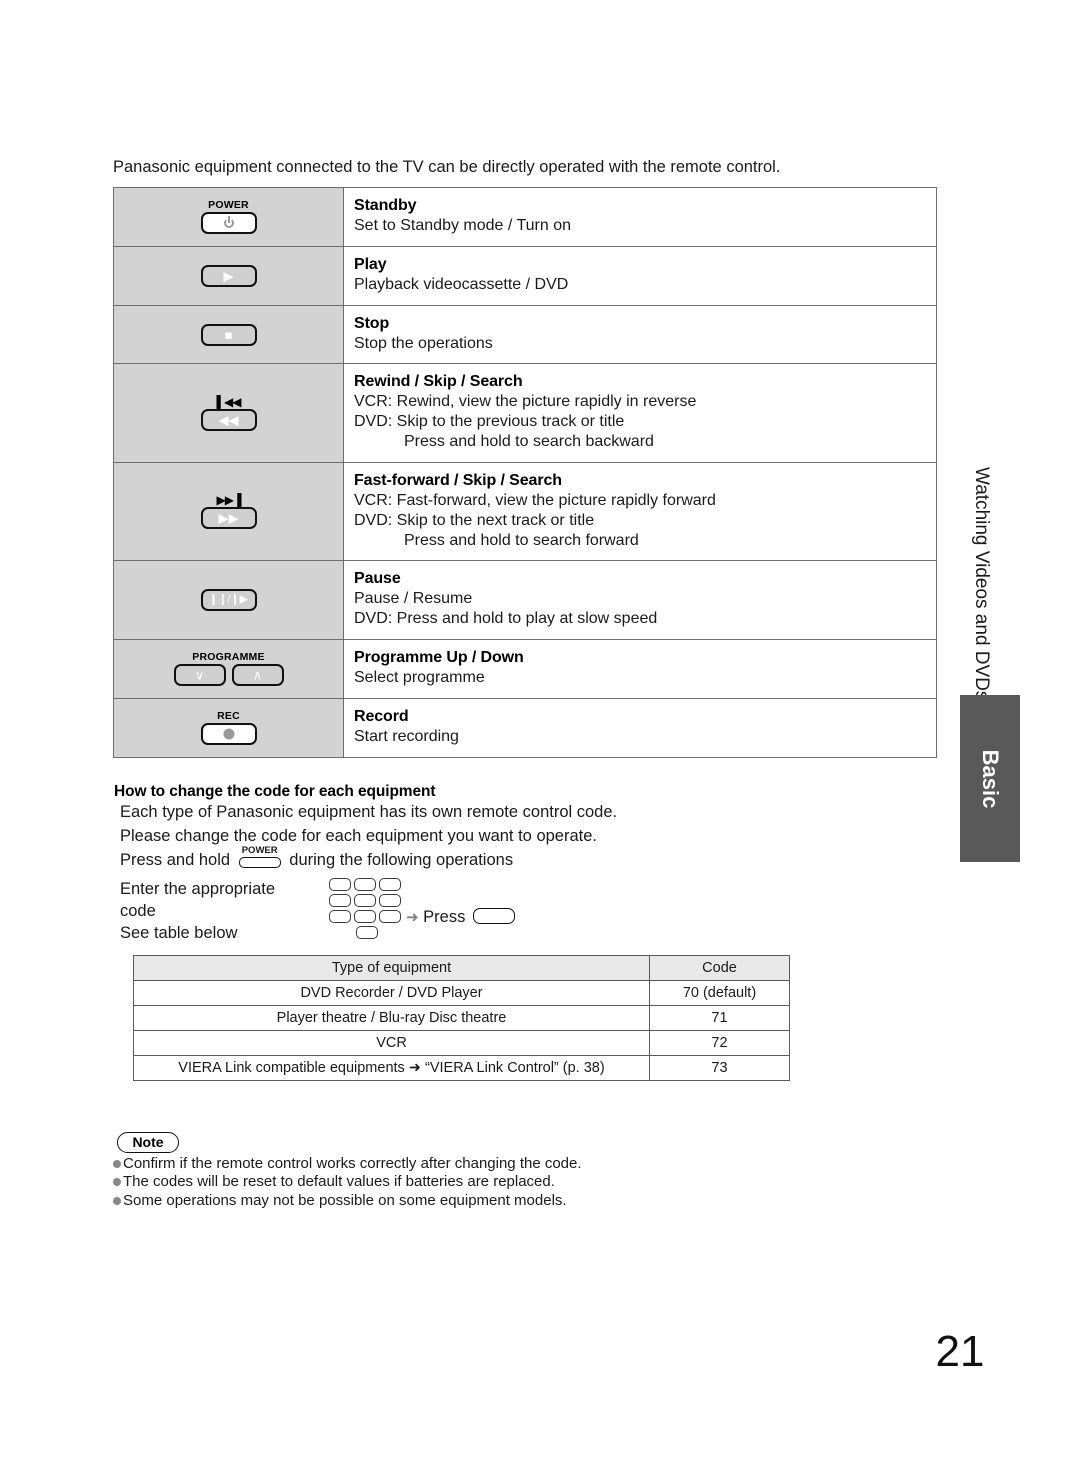 This screenshot has height=1478, width=1080. I want to click on remote-button-power-cell: POWER, so click(228, 217).